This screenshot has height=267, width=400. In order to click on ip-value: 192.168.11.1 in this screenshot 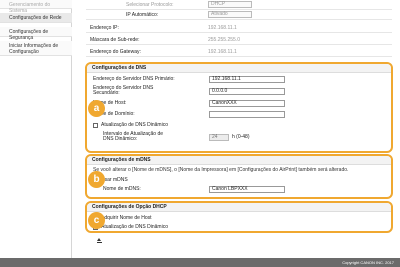, I will do `click(222, 28)`.